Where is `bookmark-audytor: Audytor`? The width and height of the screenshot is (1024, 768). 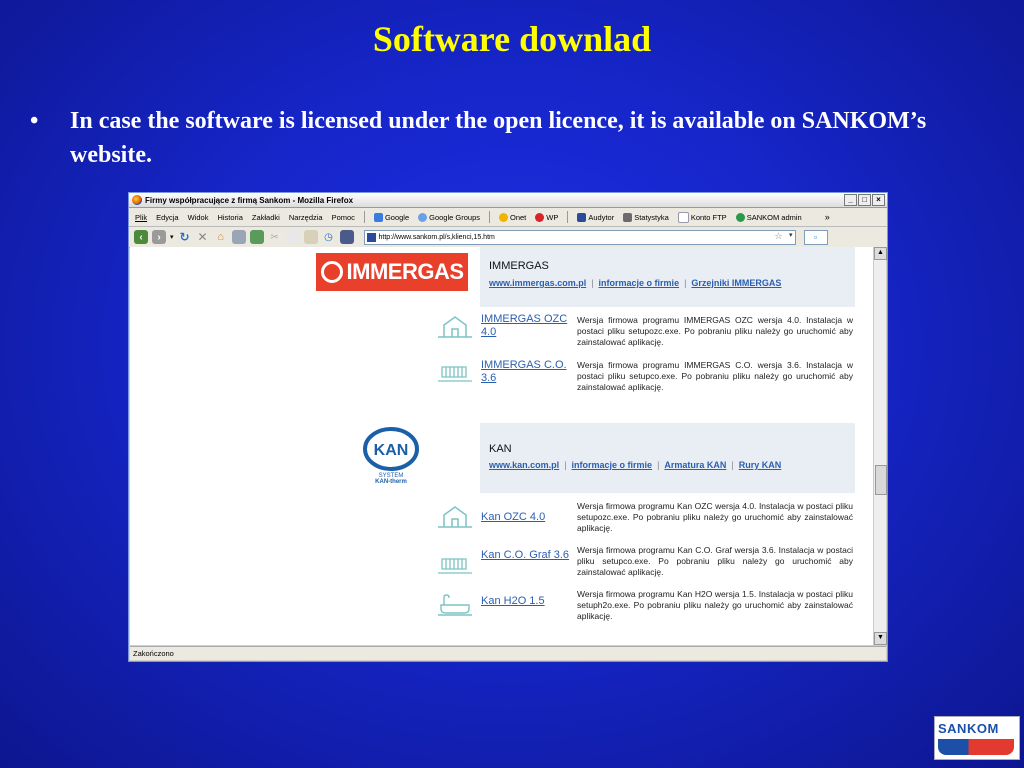
bookmark-audytor: Audytor is located at coordinates (596, 217).